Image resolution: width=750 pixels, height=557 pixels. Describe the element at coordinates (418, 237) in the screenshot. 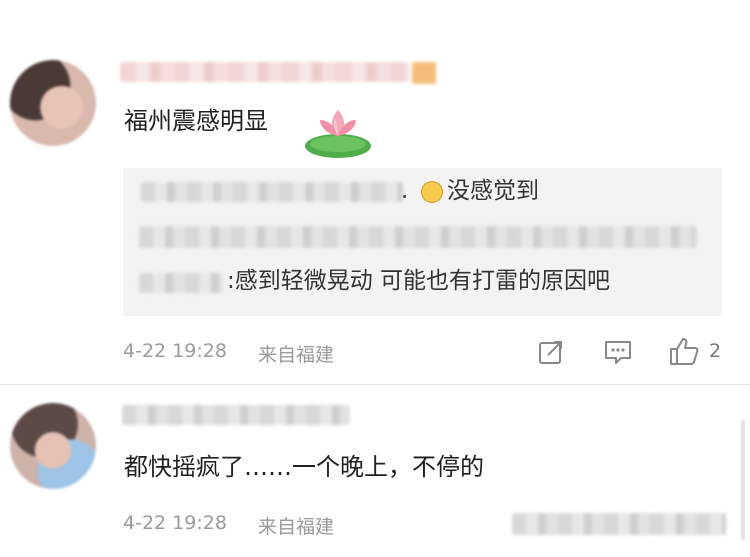

I see `blurred-reply-line` at that location.